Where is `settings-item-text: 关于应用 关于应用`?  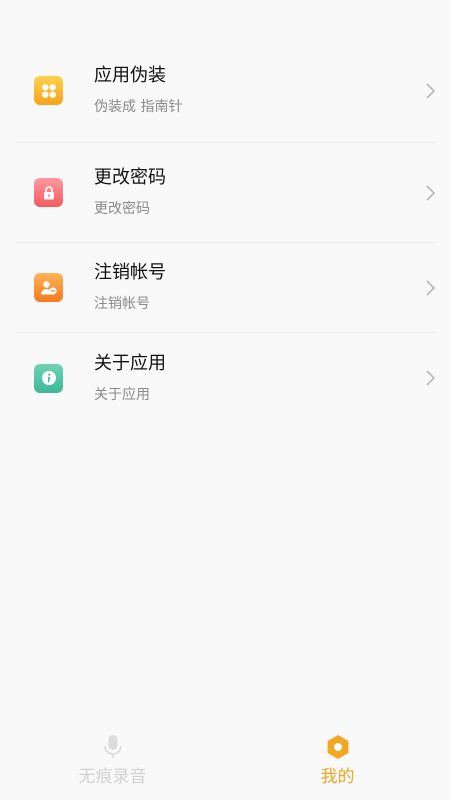
settings-item-text: 关于应用 关于应用 is located at coordinates (130, 378).